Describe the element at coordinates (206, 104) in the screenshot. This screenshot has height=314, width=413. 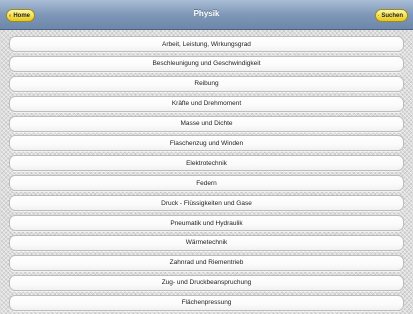
I see `topic-kraefte-drehmoment: Kräfte und Drehmoment` at that location.